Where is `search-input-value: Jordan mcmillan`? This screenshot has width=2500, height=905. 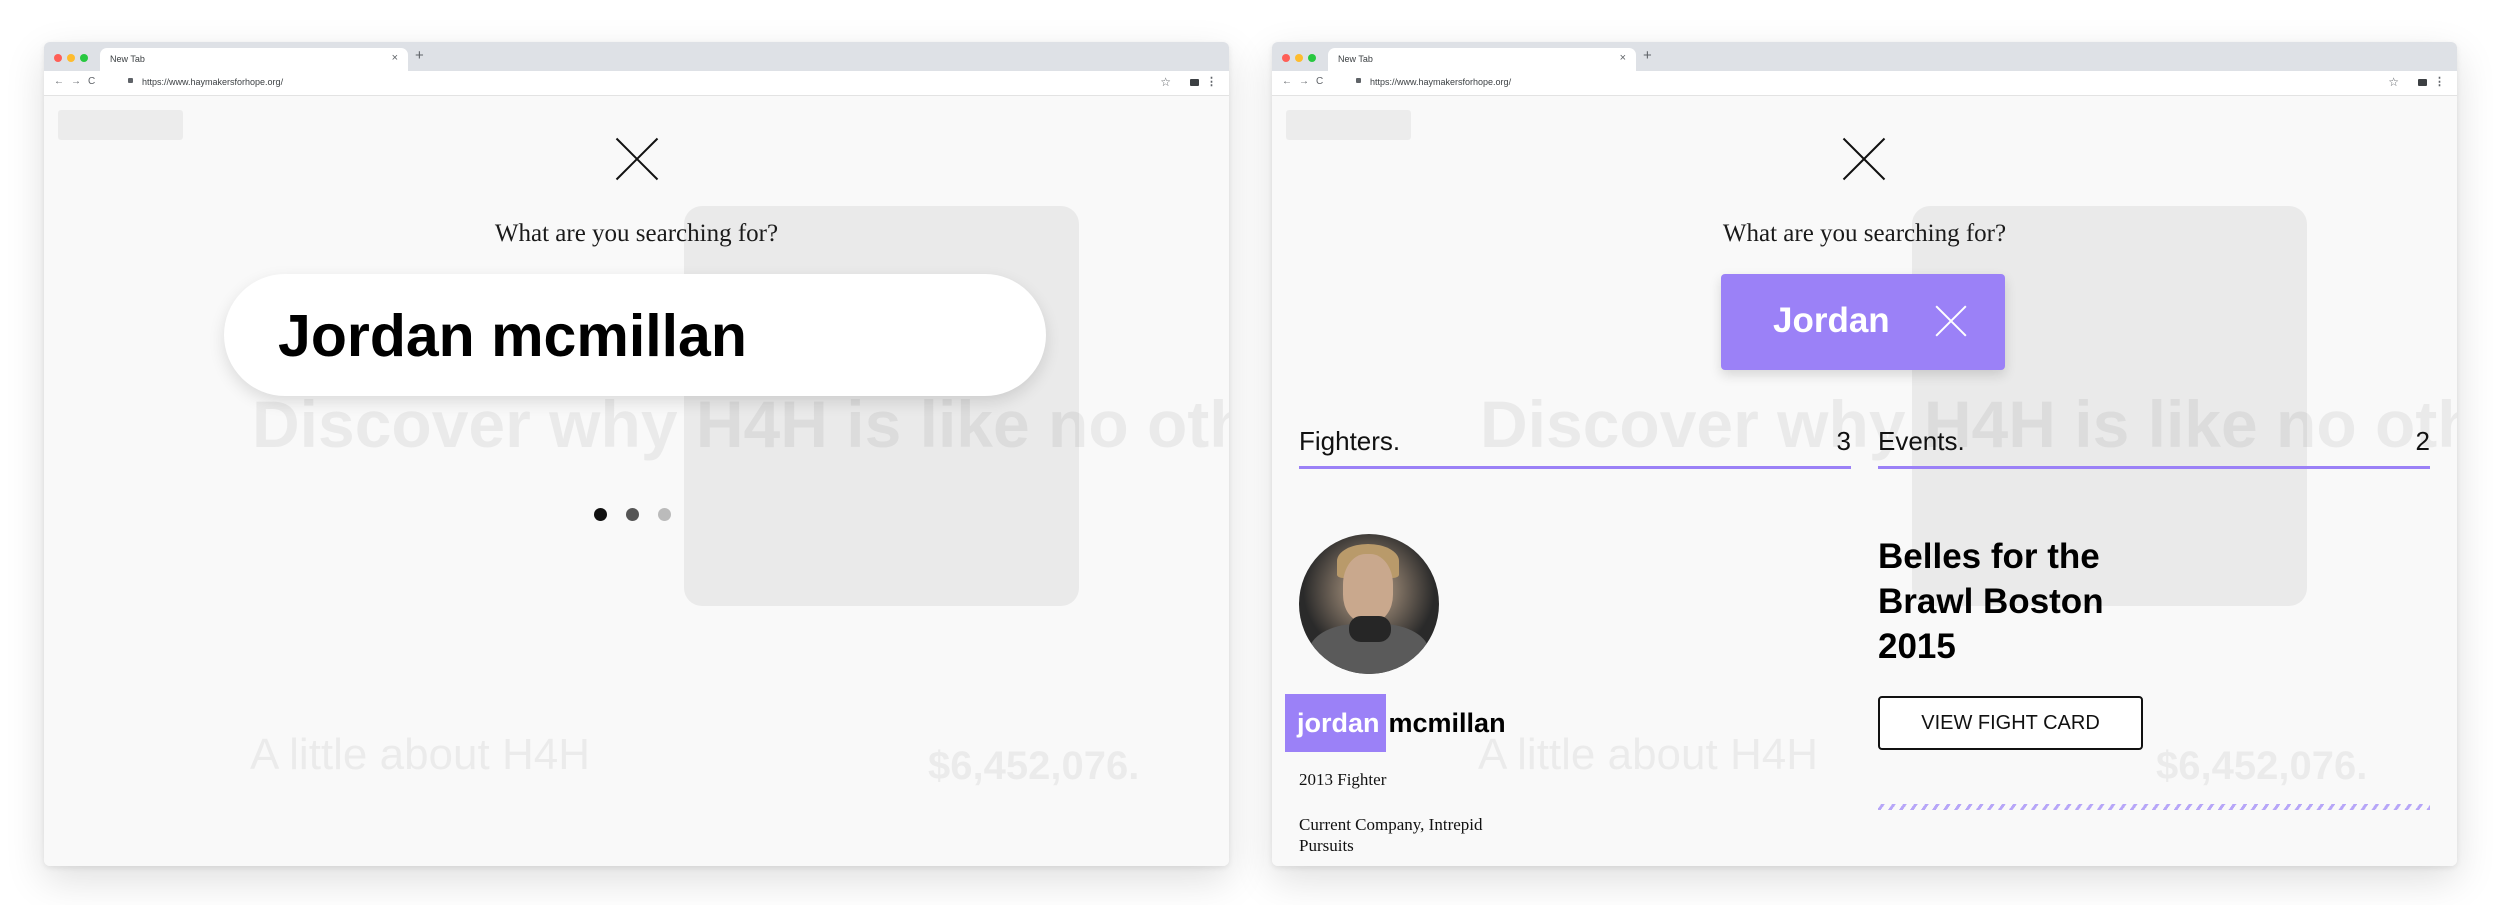
search-input-value: Jordan mcmillan is located at coordinates (512, 336).